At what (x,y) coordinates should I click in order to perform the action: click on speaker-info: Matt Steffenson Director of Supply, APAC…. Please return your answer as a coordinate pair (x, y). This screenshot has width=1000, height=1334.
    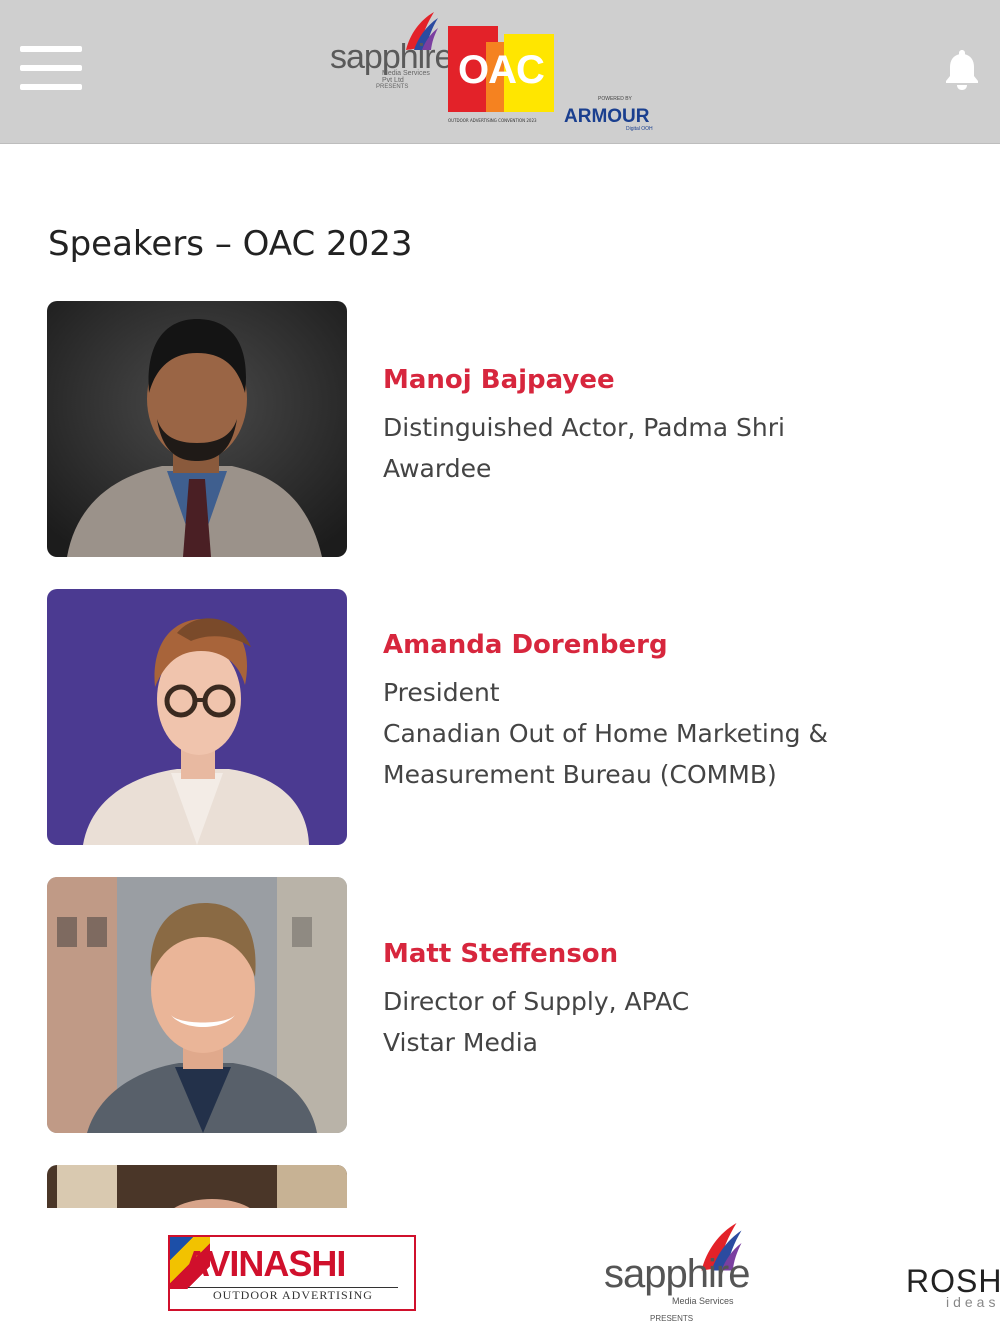
    Looking at the image, I should click on (653, 1000).